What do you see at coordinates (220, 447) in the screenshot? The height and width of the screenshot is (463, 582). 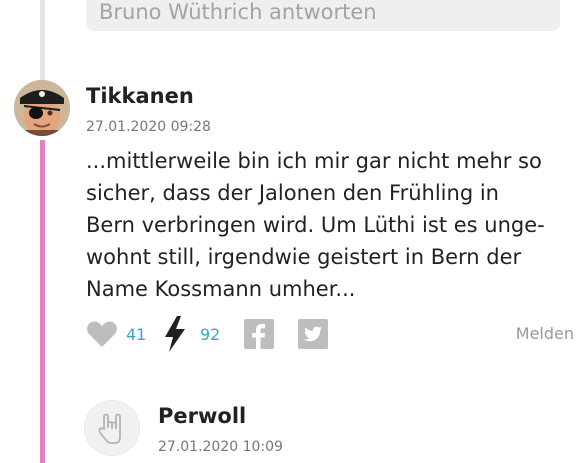 I see `comment-date: 27.01.2020 10:09` at bounding box center [220, 447].